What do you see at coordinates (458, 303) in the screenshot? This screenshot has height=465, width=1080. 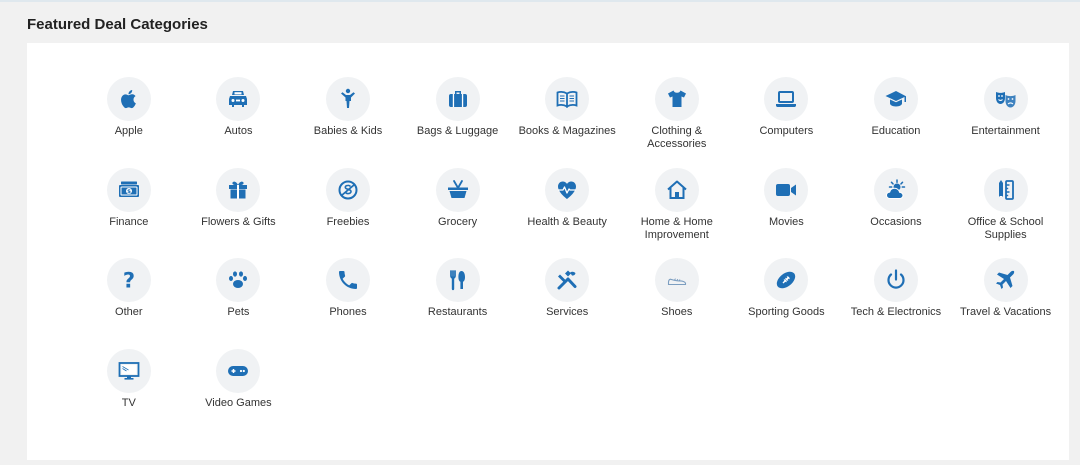 I see `category-item-restaurants: Restaurants` at bounding box center [458, 303].